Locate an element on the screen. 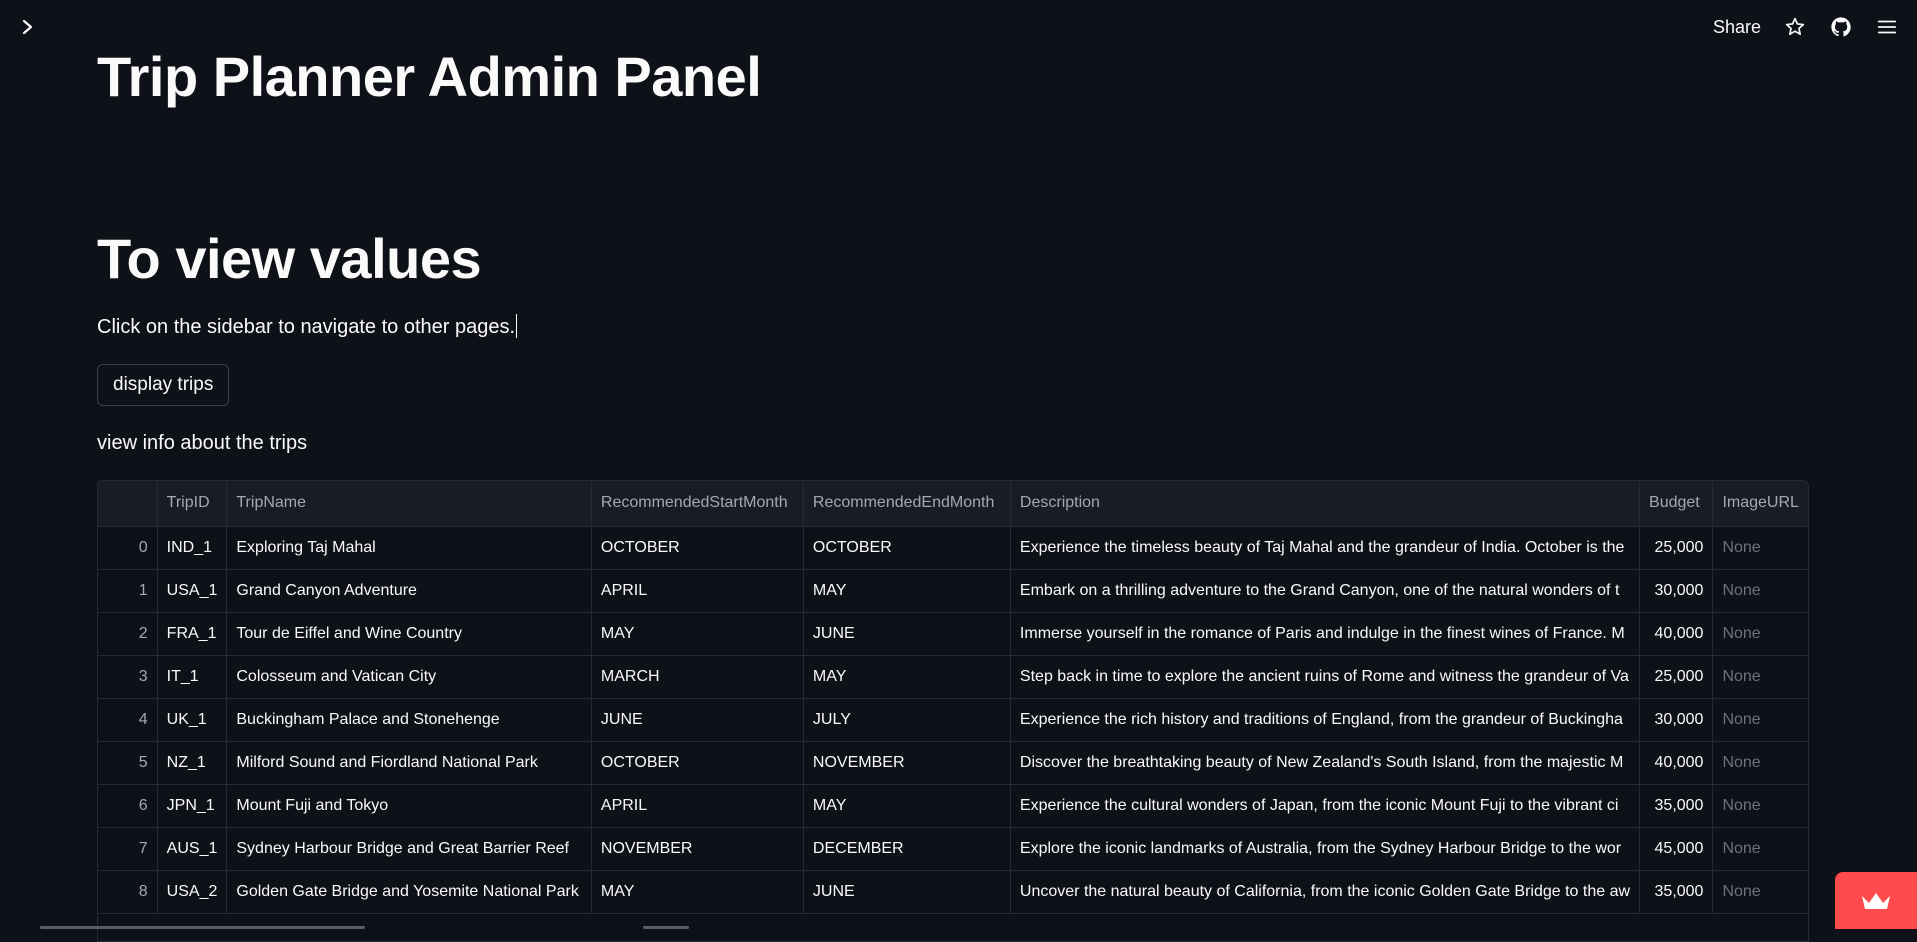 The height and width of the screenshot is (942, 1917). table-cell-tripid: USA_2 is located at coordinates (192, 892).